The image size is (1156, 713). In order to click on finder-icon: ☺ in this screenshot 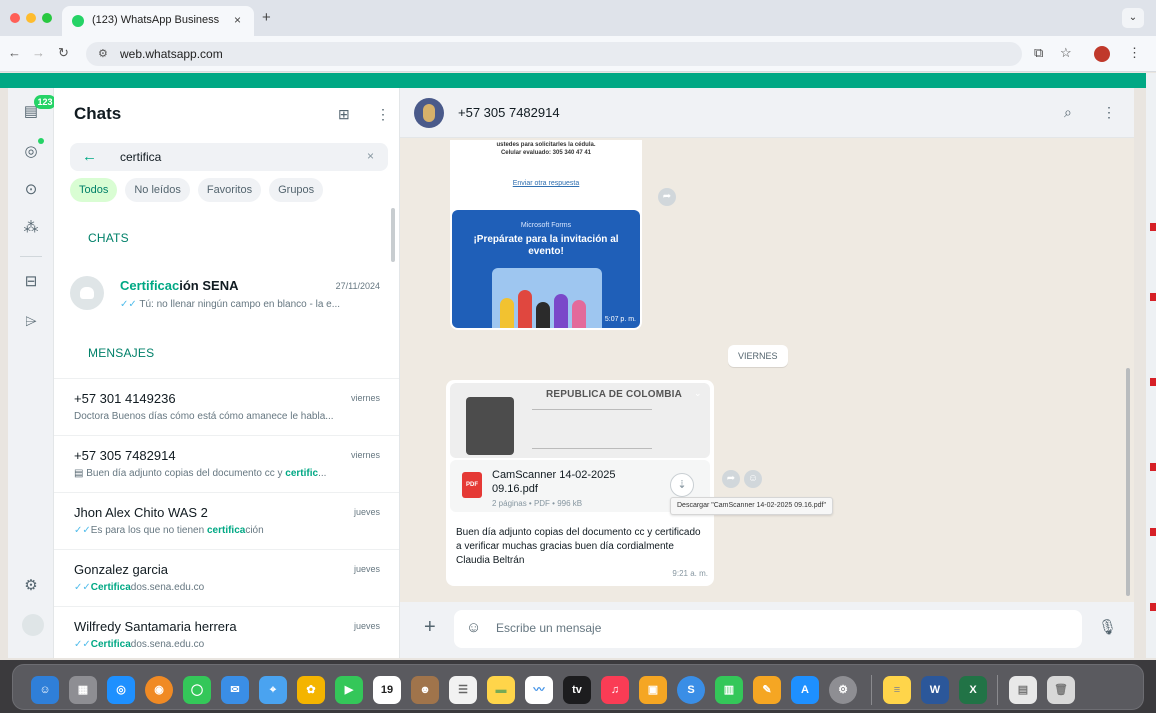, I will do `click(45, 690)`.